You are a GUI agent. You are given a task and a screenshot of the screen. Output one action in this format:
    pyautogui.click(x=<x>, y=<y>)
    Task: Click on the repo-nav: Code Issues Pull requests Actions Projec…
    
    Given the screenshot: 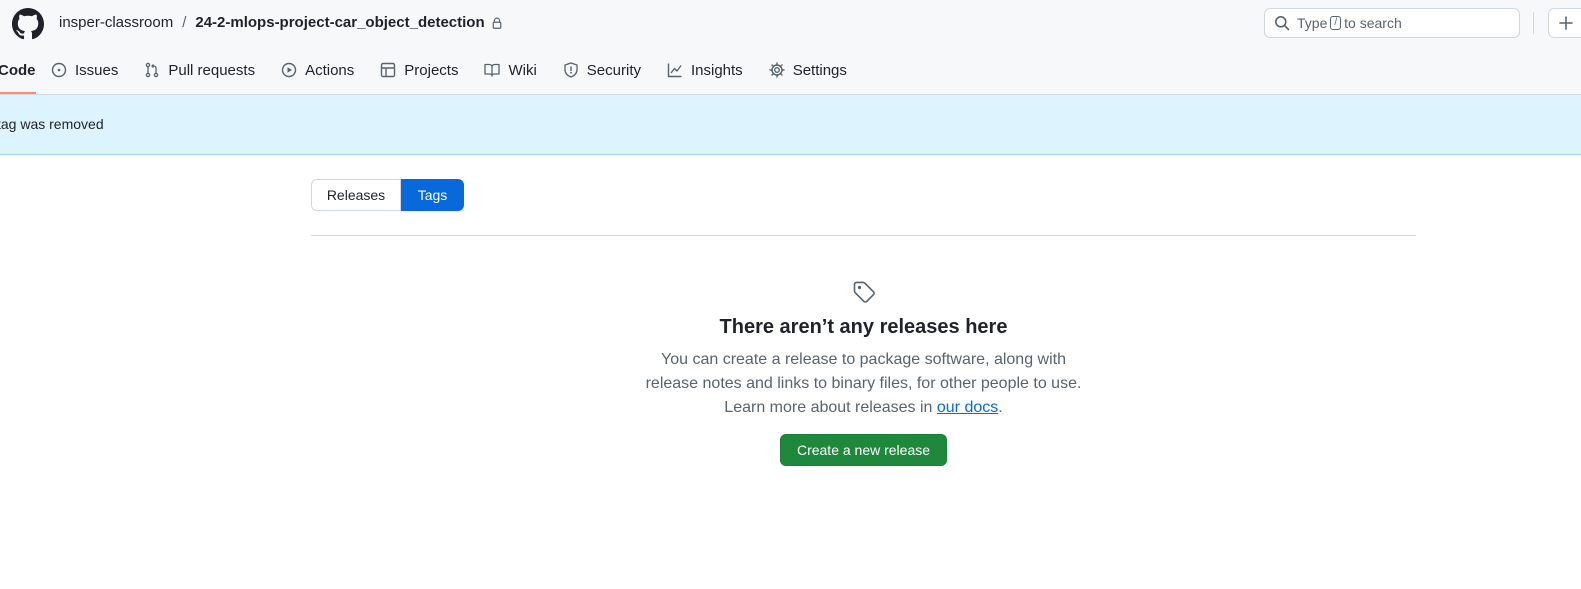 What is the action you would take?
    pyautogui.click(x=423, y=73)
    